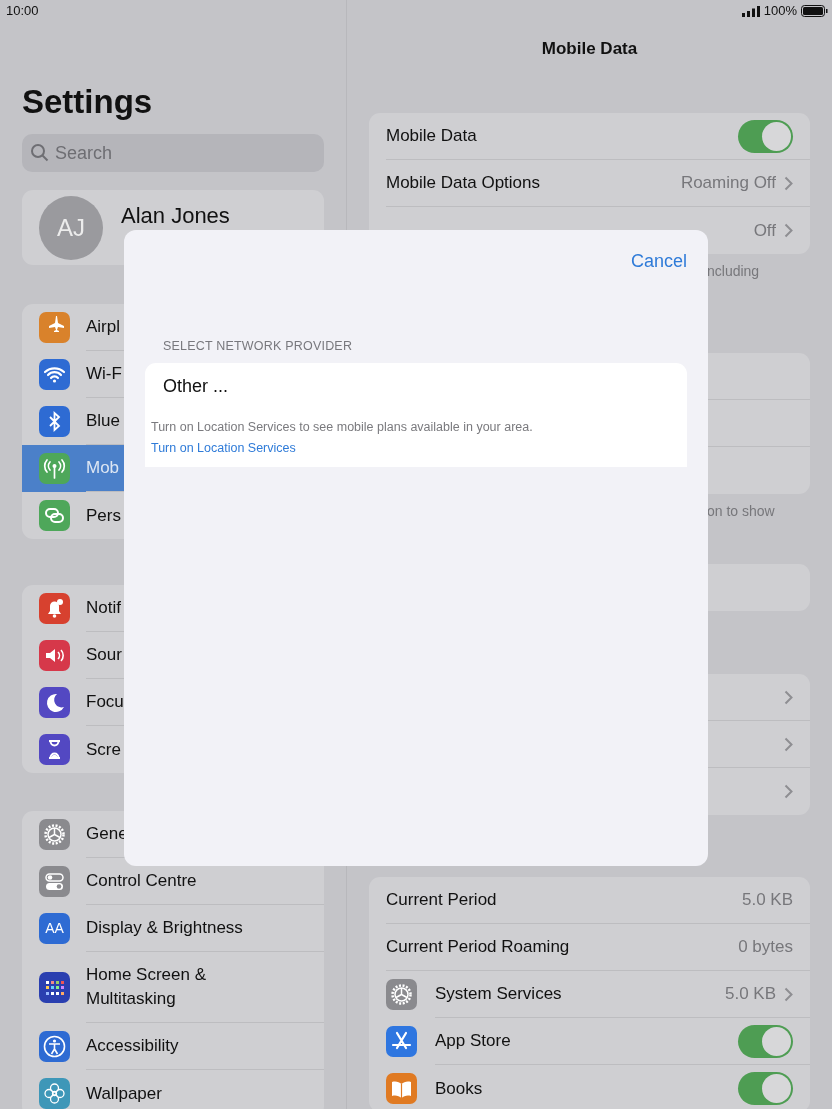 The width and height of the screenshot is (832, 1109). What do you see at coordinates (473, 1041) in the screenshot?
I see `row-label: App Store` at bounding box center [473, 1041].